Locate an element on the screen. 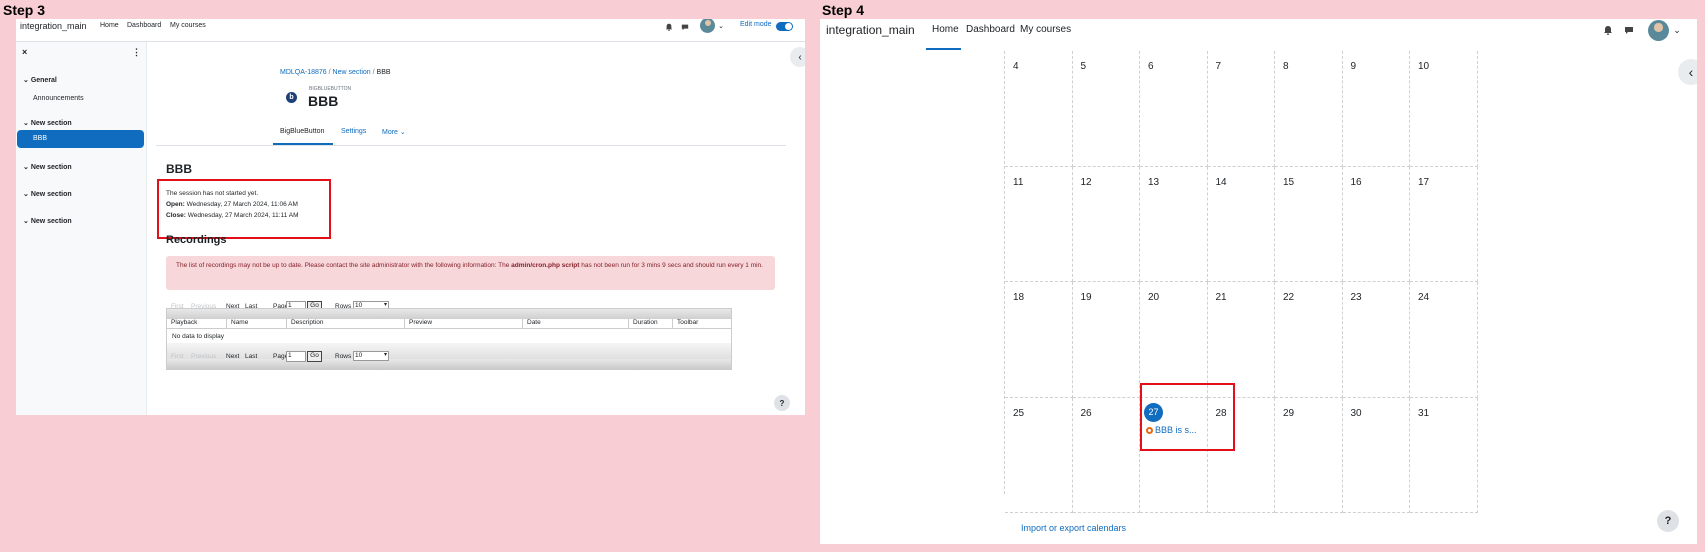 The image size is (1705, 552). calendar-day-number: 20 is located at coordinates (1153, 297).